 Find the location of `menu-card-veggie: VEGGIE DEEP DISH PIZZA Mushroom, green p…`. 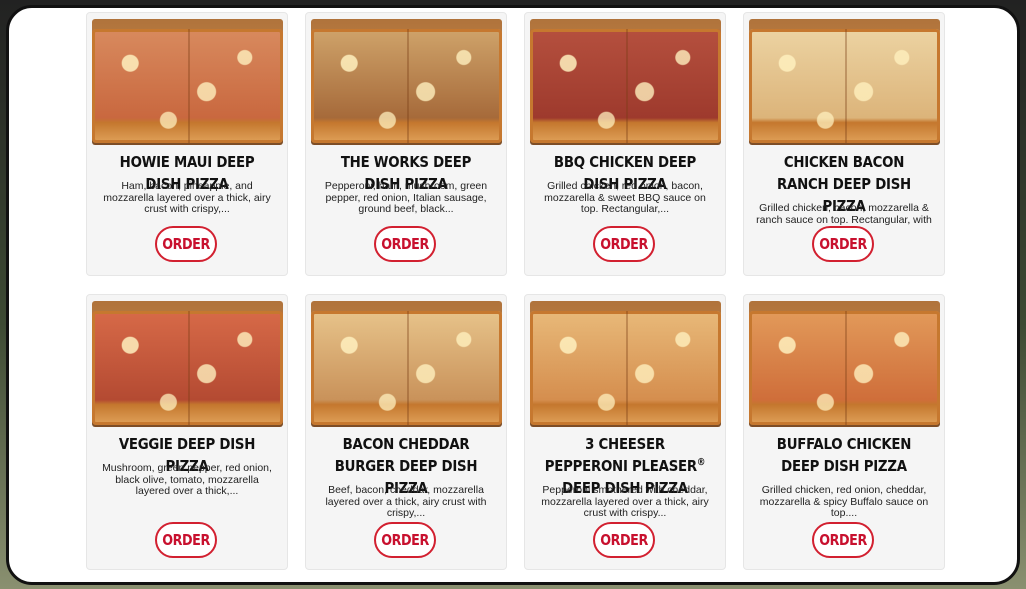

menu-card-veggie: VEGGIE DEEP DISH PIZZA Mushroom, green p… is located at coordinates (187, 432).